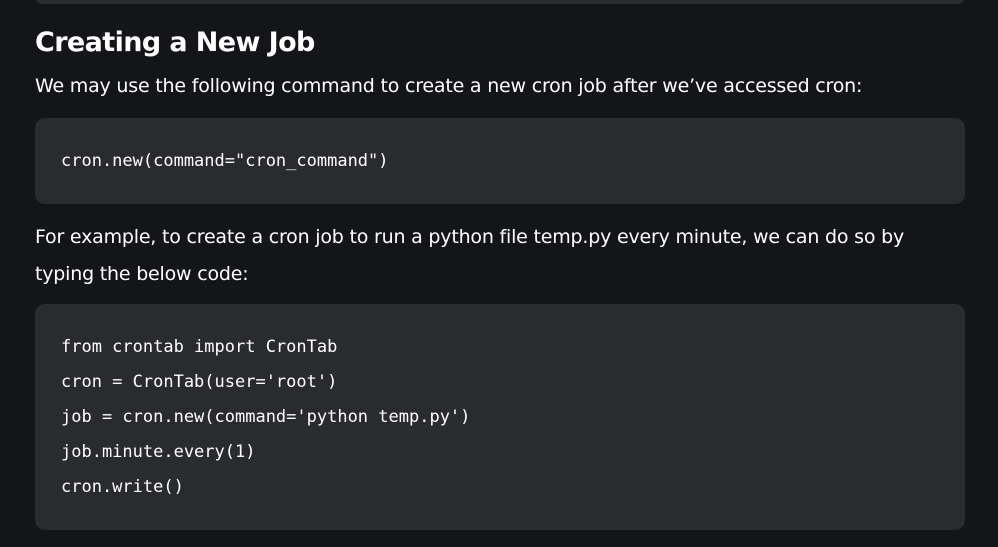  I want to click on code-line: cron.new(command="cron_command"), so click(225, 161).